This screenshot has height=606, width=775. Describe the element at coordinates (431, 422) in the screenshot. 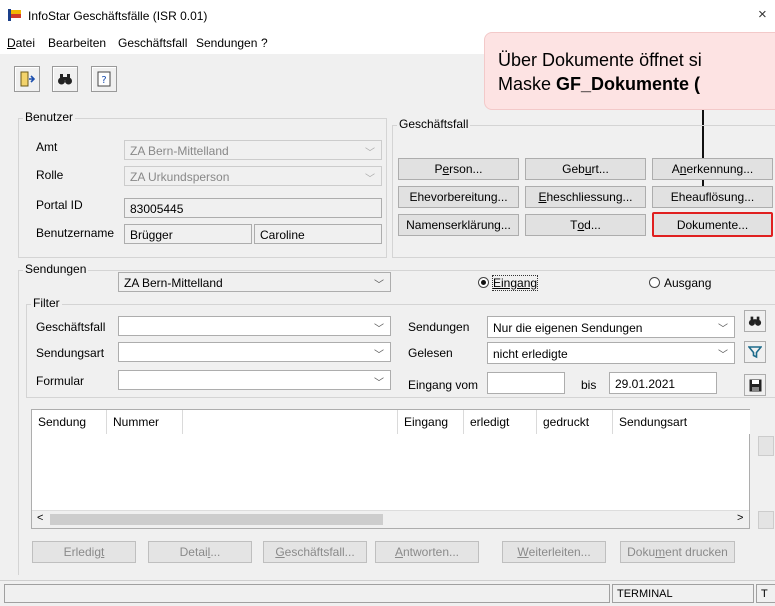

I see `column-header-eingang: Eingang` at that location.